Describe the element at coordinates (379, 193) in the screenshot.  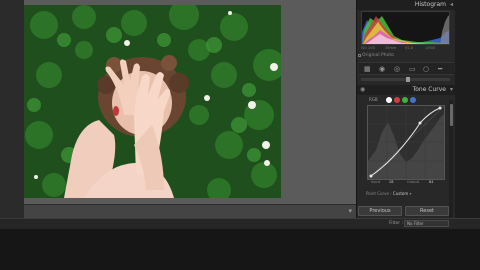
I see `point-curve-label: Point Curve :` at that location.